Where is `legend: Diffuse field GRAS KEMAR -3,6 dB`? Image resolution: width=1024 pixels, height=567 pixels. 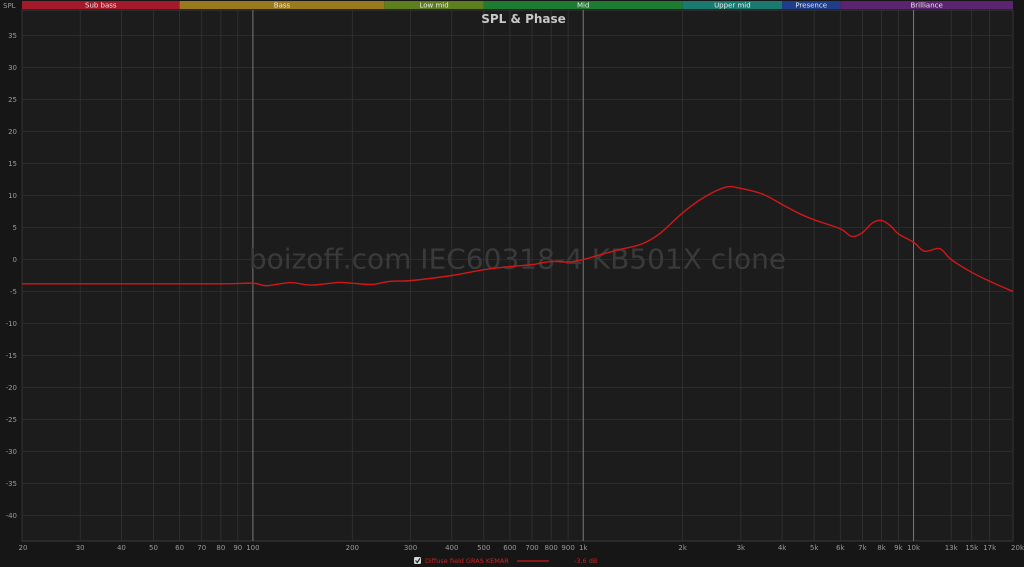
legend: Diffuse field GRAS KEMAR -3,6 dB is located at coordinates (505, 561).